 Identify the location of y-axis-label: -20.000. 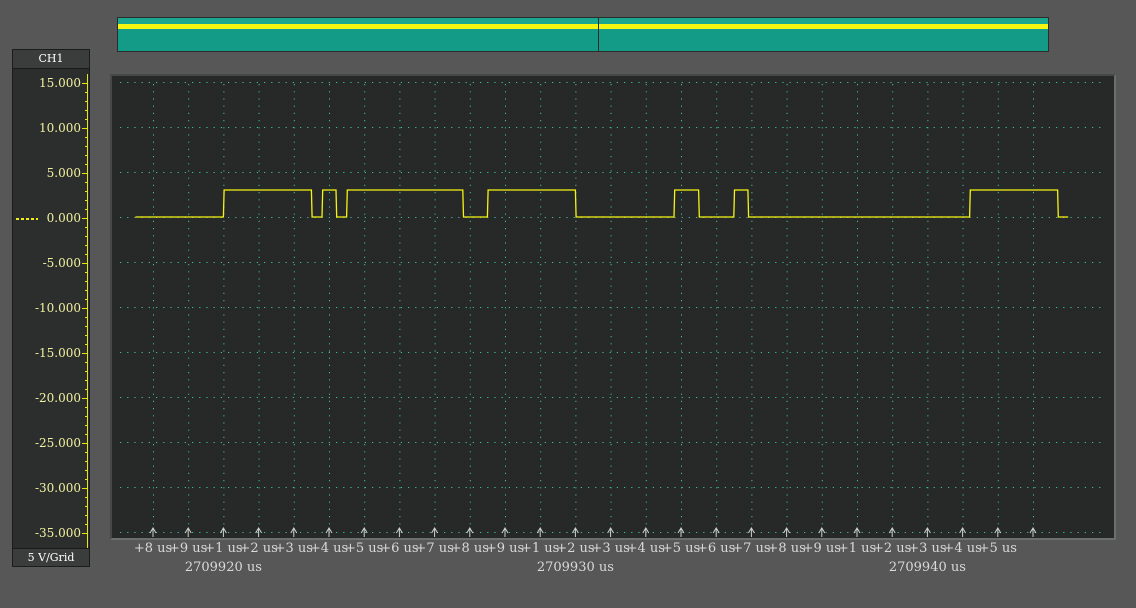
(57, 398).